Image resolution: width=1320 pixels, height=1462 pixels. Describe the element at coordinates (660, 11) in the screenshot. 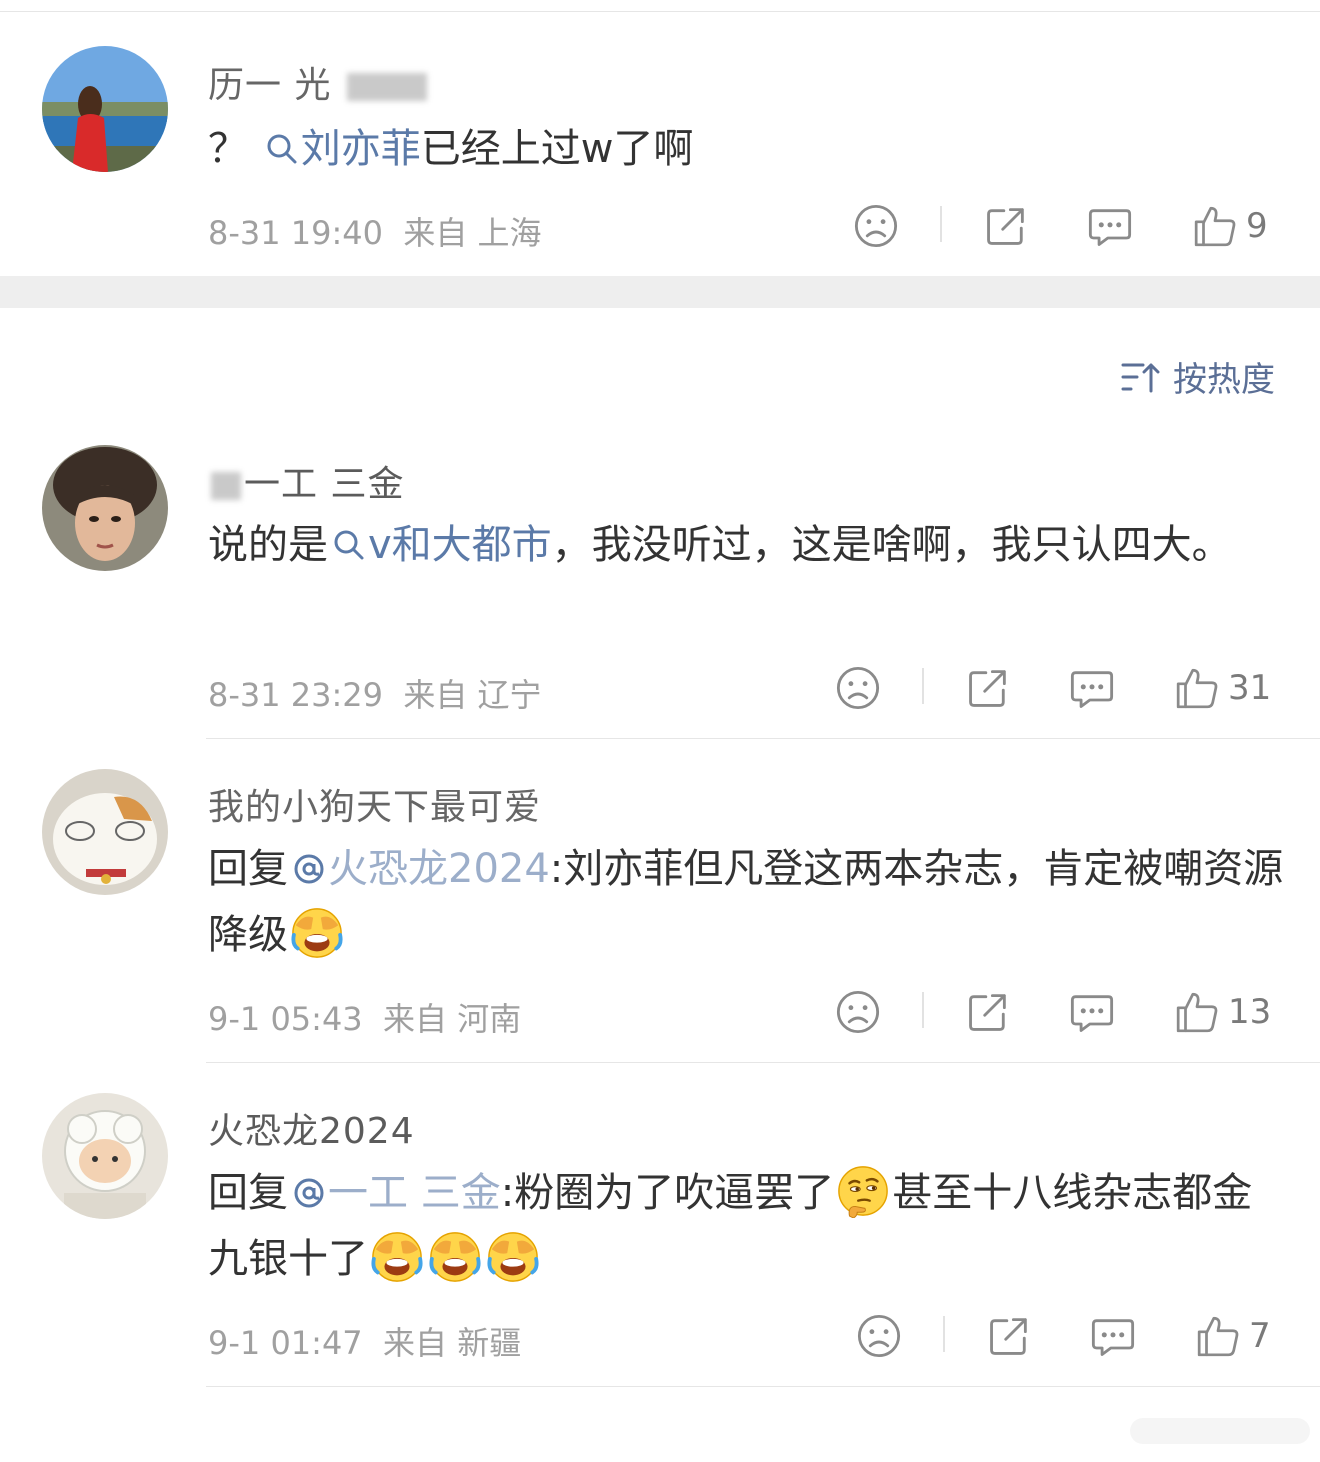

I see `top-divider` at that location.